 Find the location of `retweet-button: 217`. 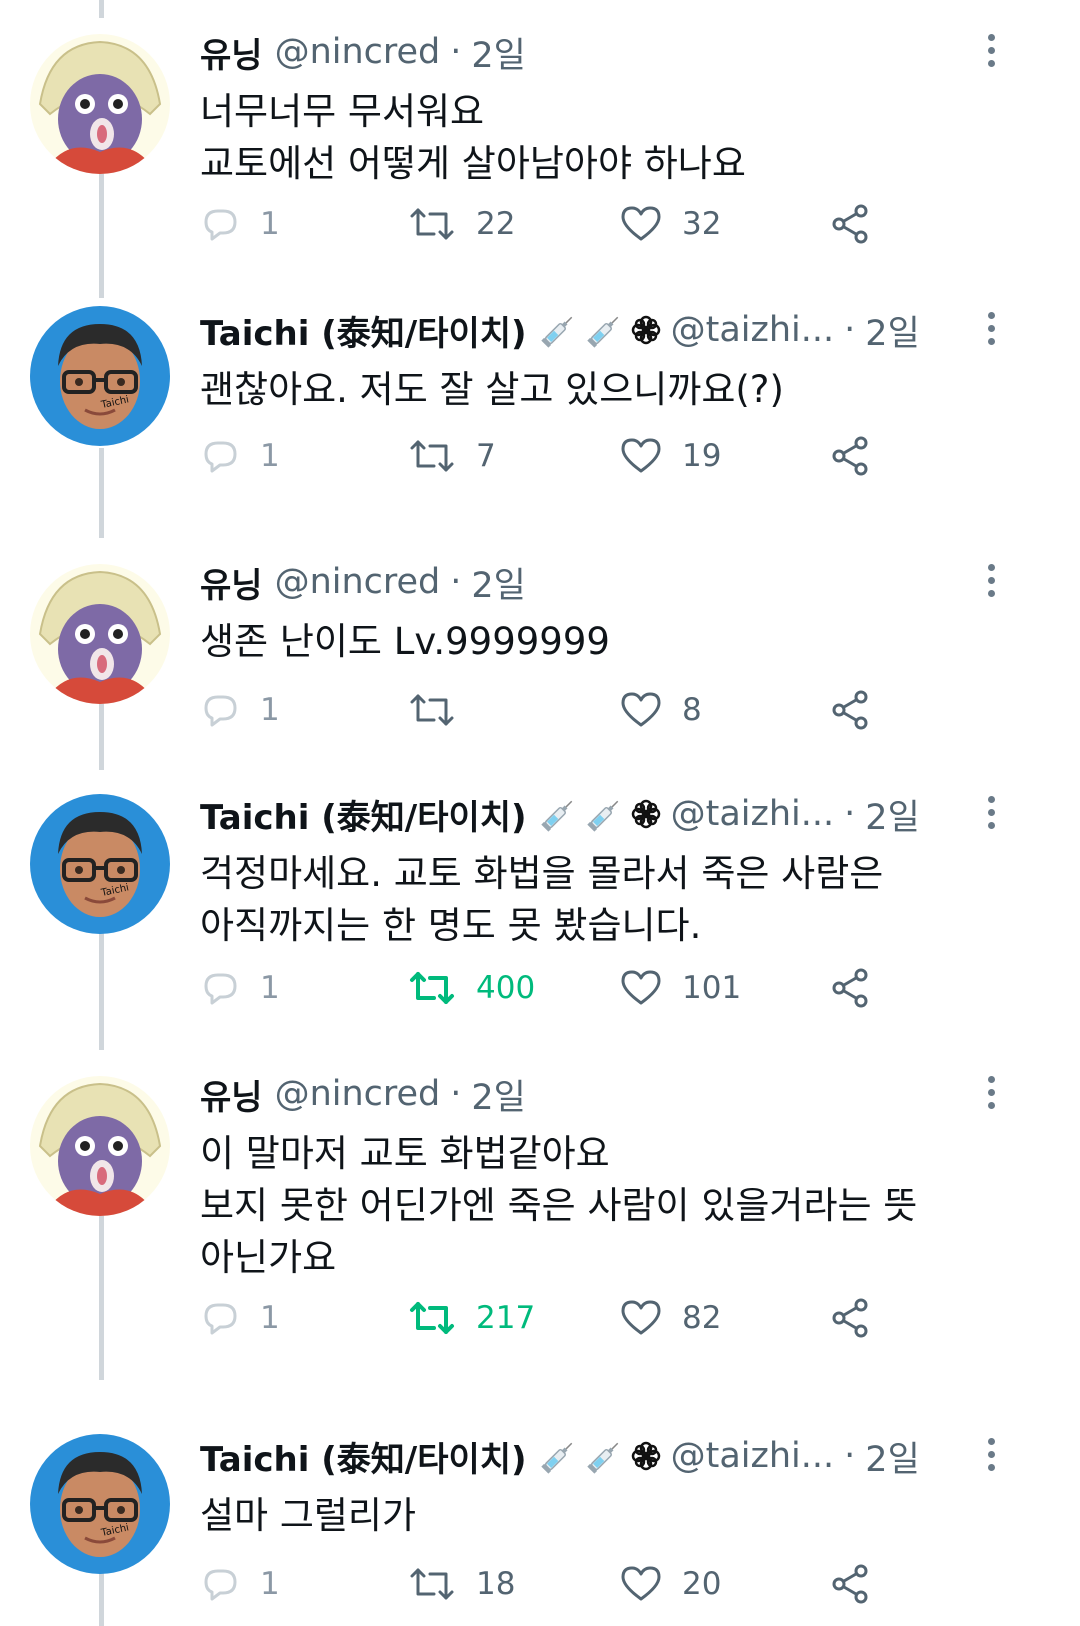

retweet-button: 217 is located at coordinates (471, 1318).